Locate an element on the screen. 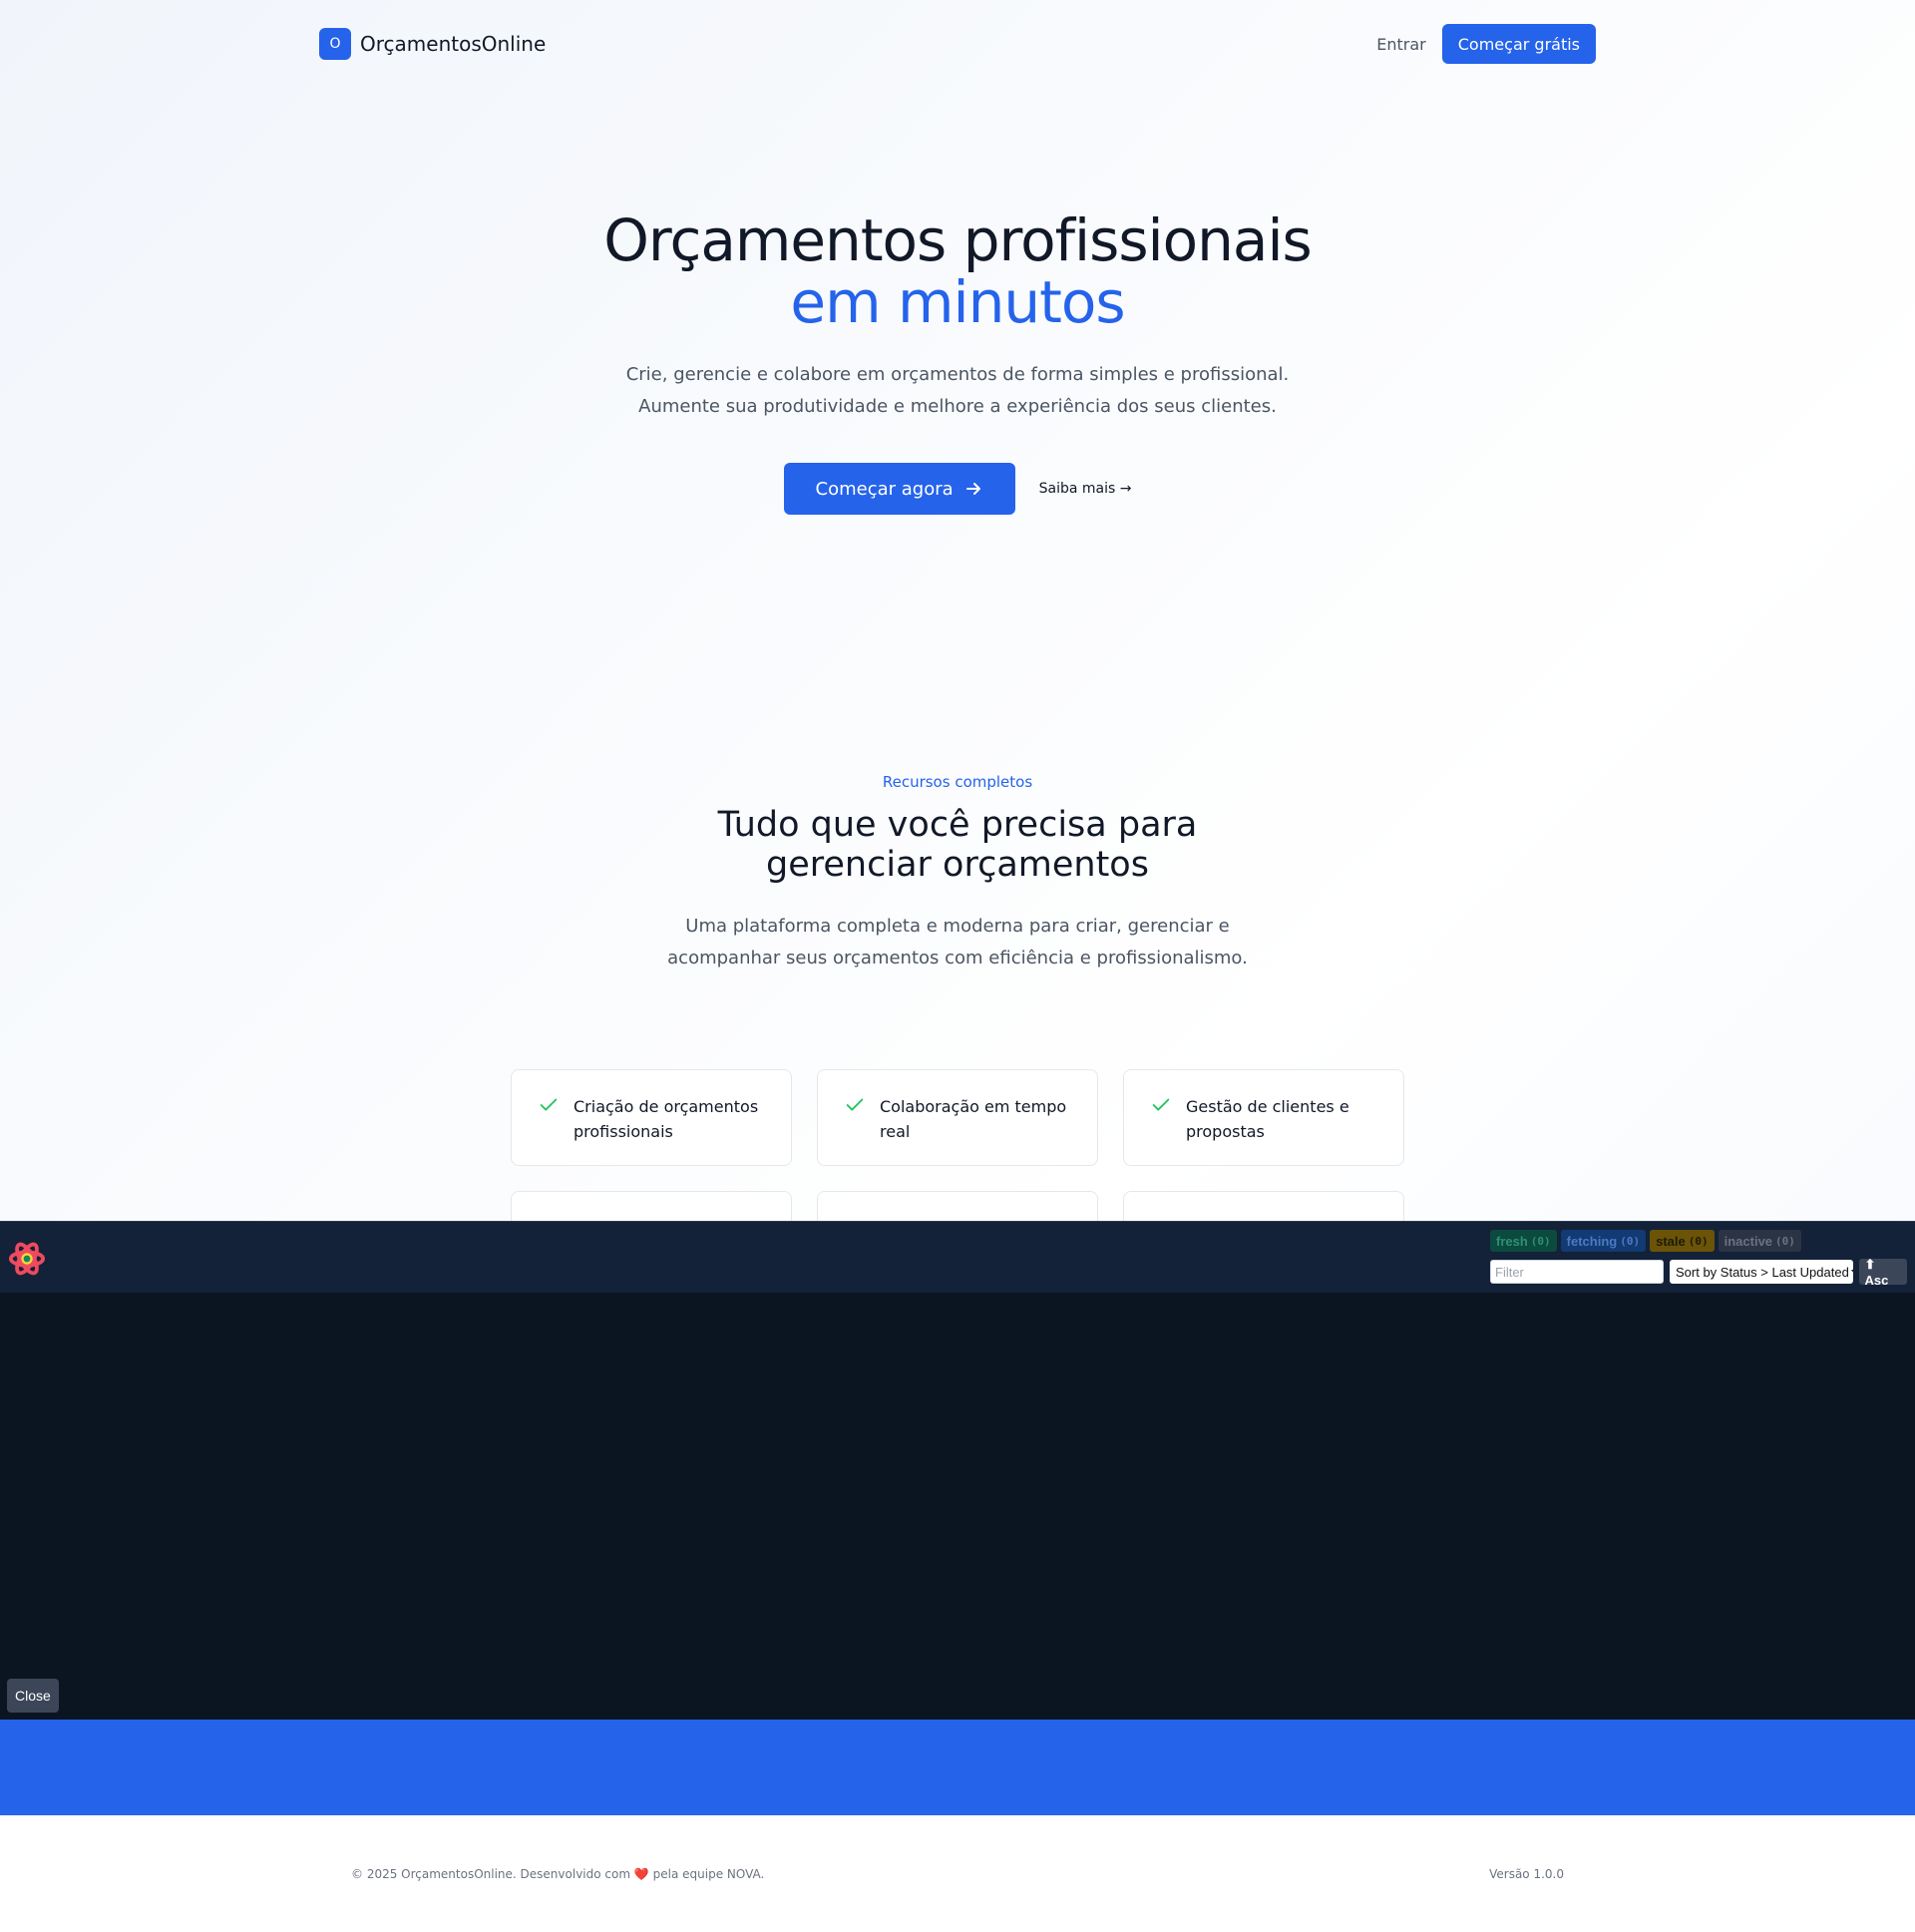 The image size is (1915, 1932). hero-title: Orçamentos profissionais em minutos is located at coordinates (957, 271).